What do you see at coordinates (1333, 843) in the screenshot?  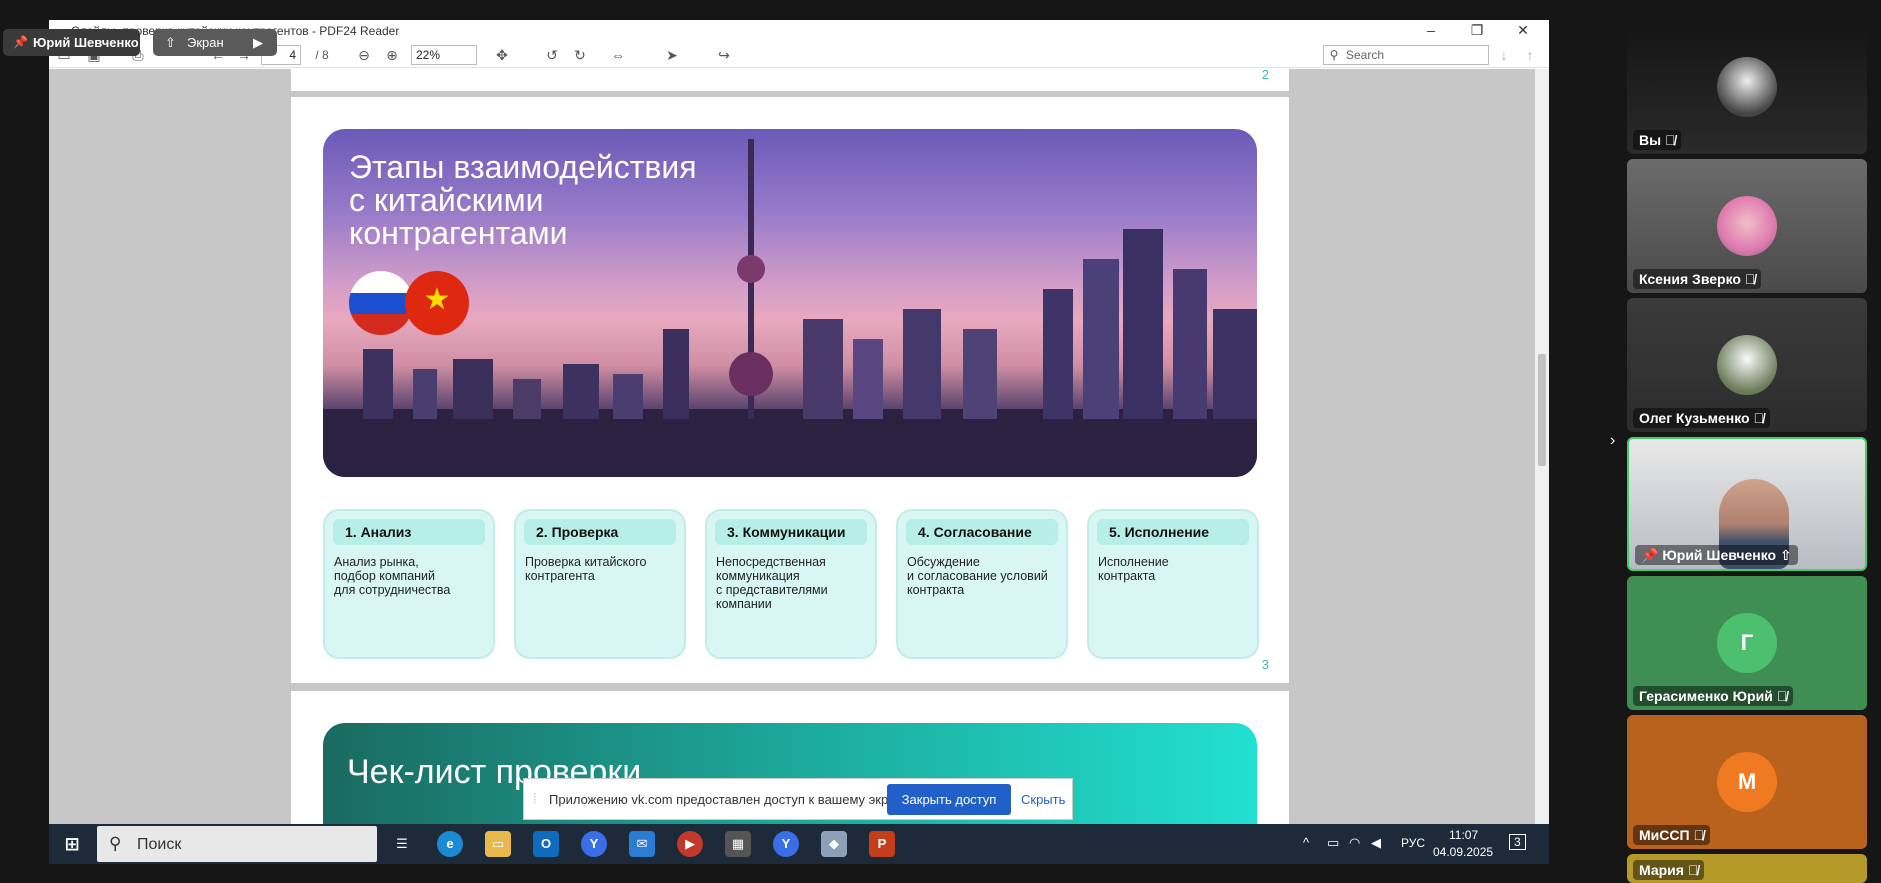 I see `battery-icon: ▭` at bounding box center [1333, 843].